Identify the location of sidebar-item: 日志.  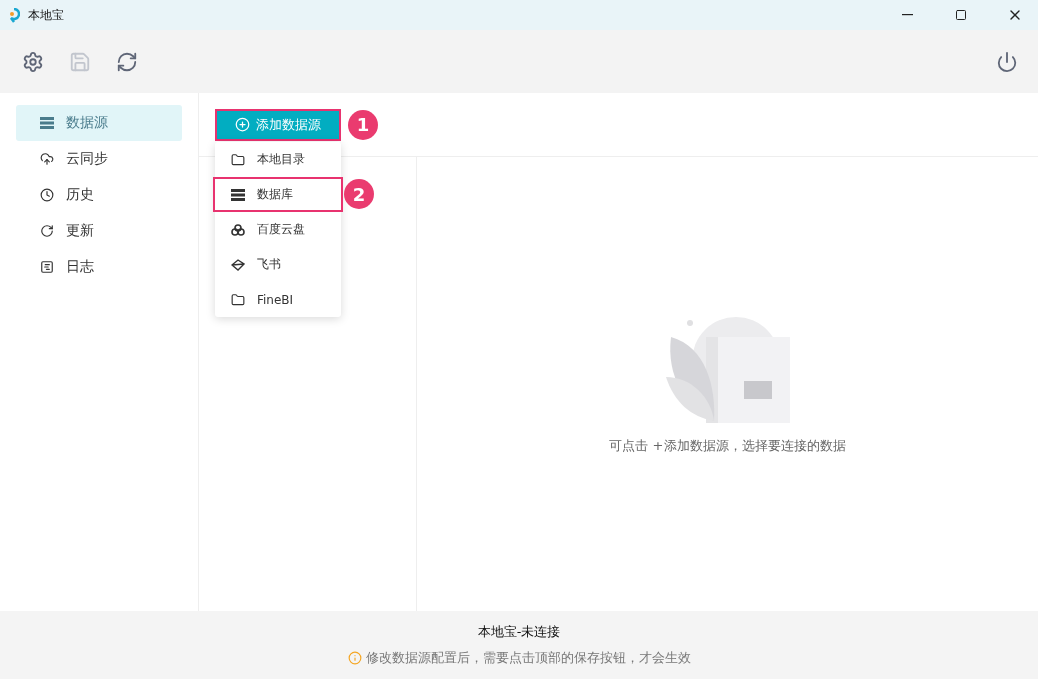
(99, 267).